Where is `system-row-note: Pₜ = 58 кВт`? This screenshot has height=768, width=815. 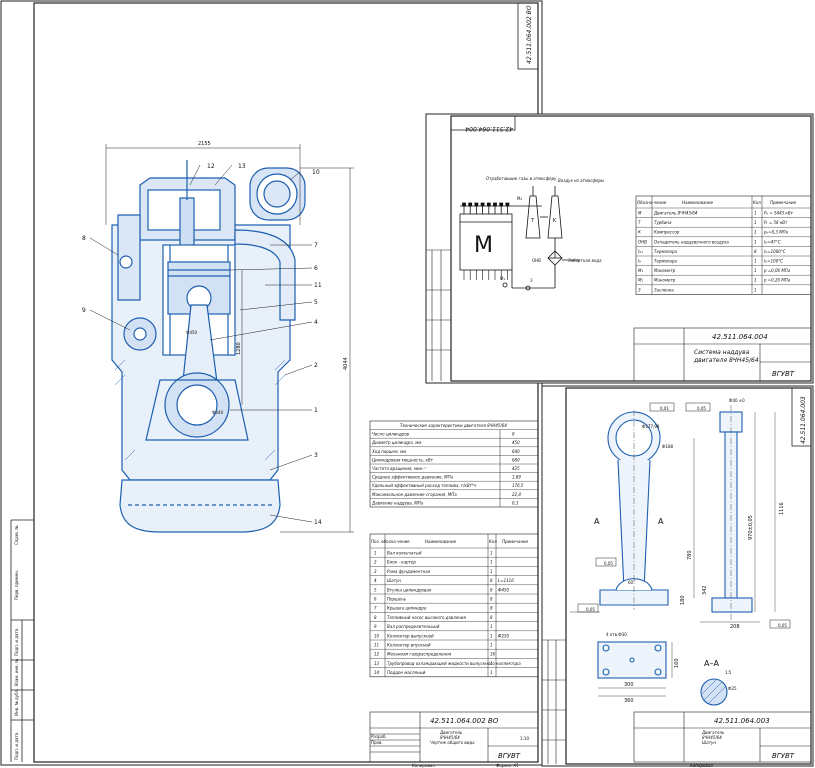
system-row-note: Pₜ = 58 кВт is located at coordinates (776, 222).